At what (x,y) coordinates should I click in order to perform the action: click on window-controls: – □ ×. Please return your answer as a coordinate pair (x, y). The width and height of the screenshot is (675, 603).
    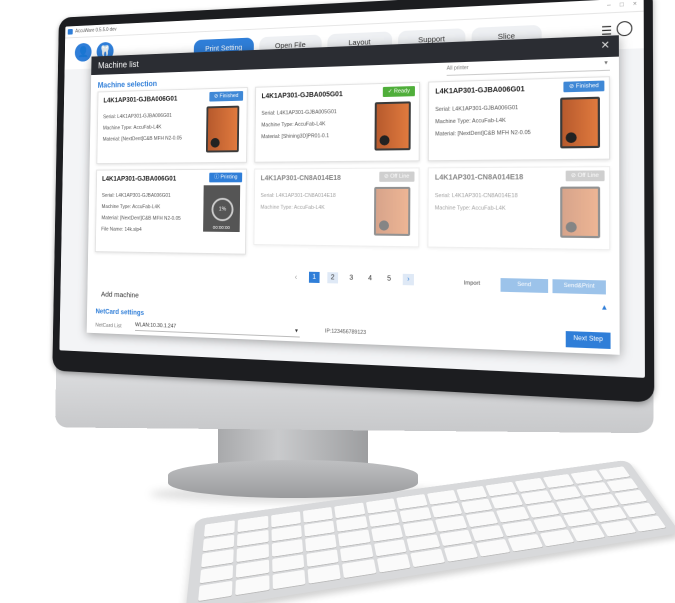
    Looking at the image, I should click on (625, 5).